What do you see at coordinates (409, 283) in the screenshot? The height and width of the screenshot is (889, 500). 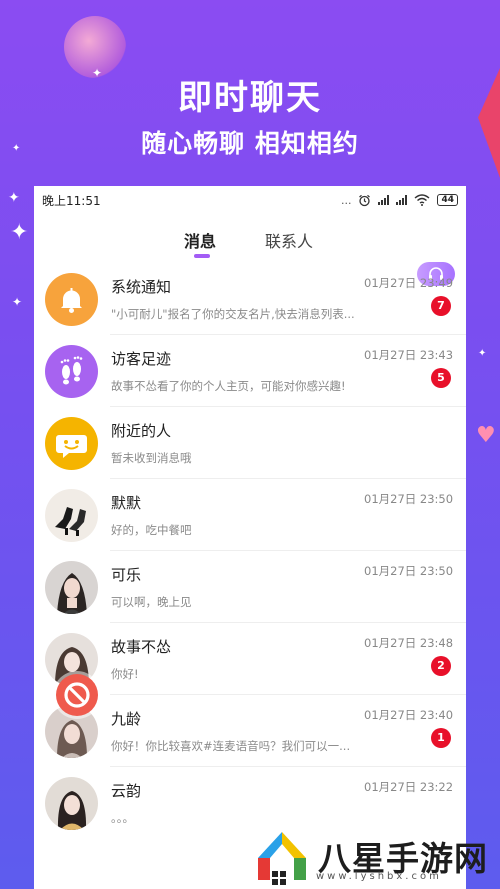 I see `conversation-time: 01月27日 23:49` at bounding box center [409, 283].